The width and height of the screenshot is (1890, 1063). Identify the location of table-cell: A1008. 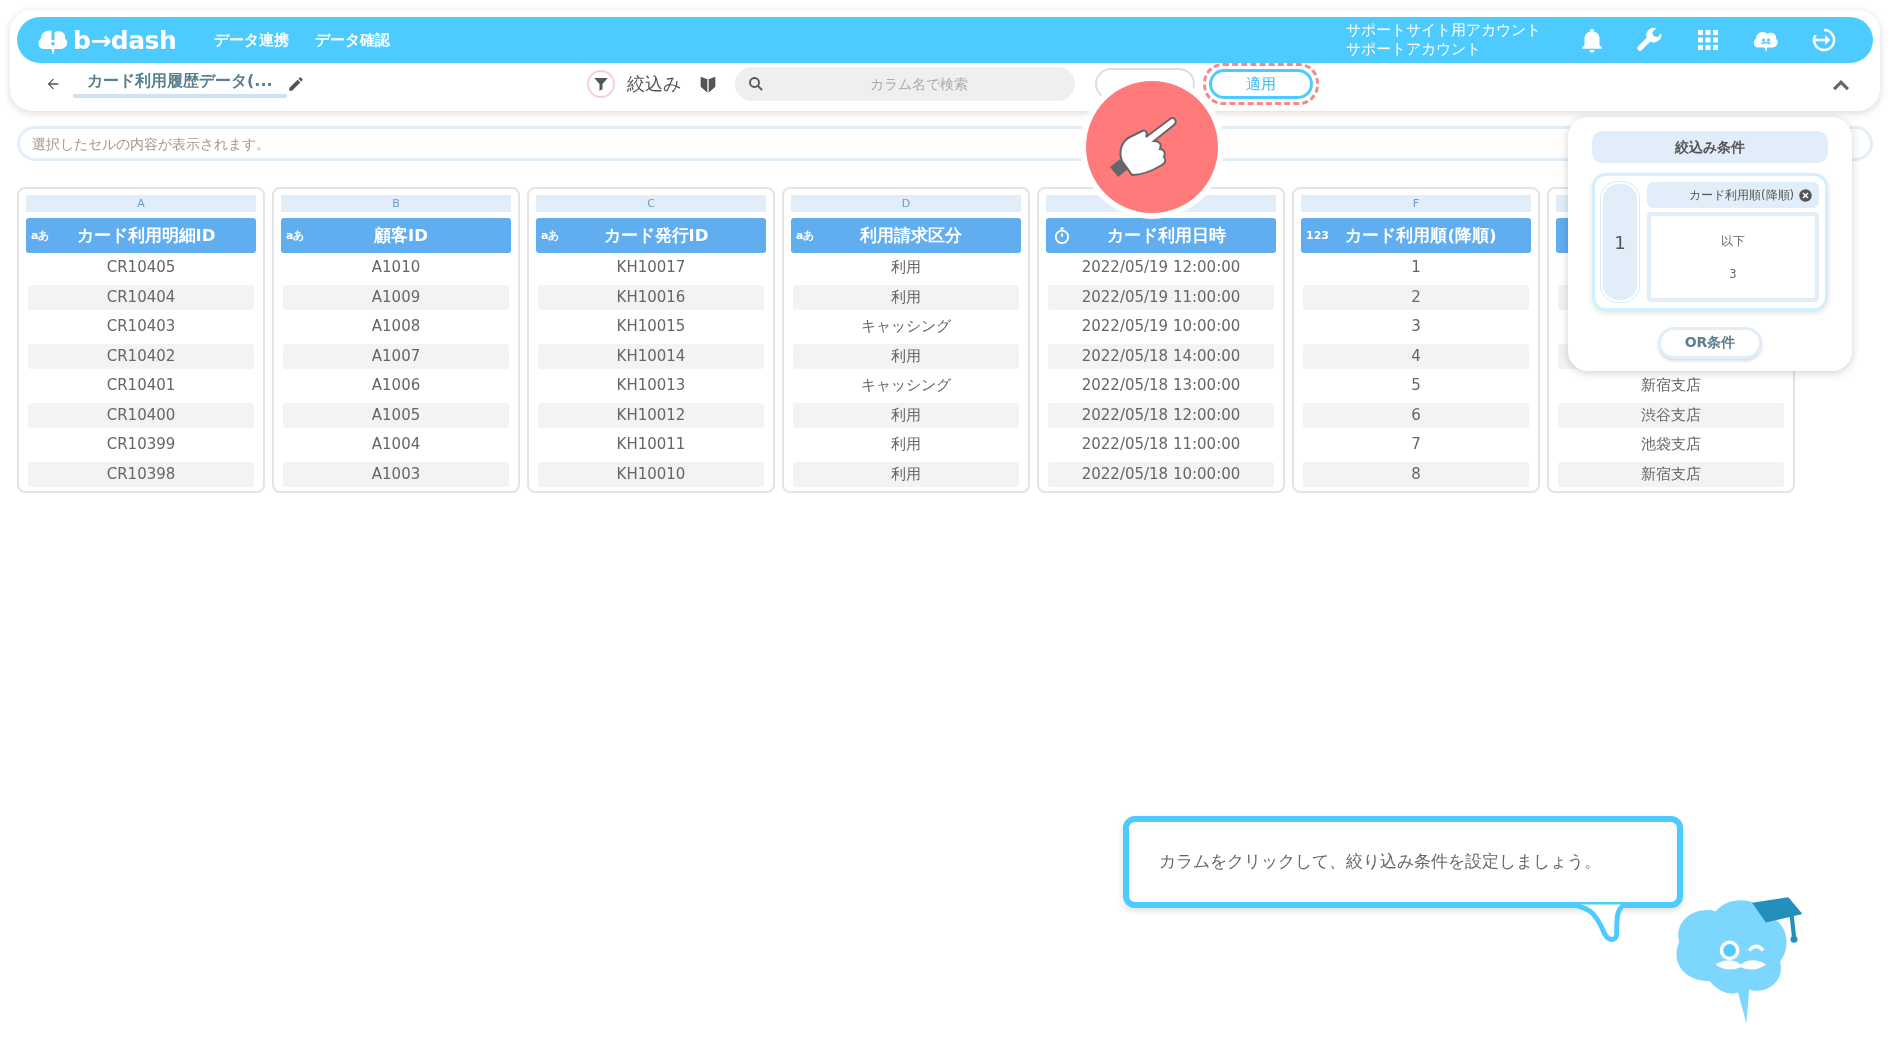
(396, 326).